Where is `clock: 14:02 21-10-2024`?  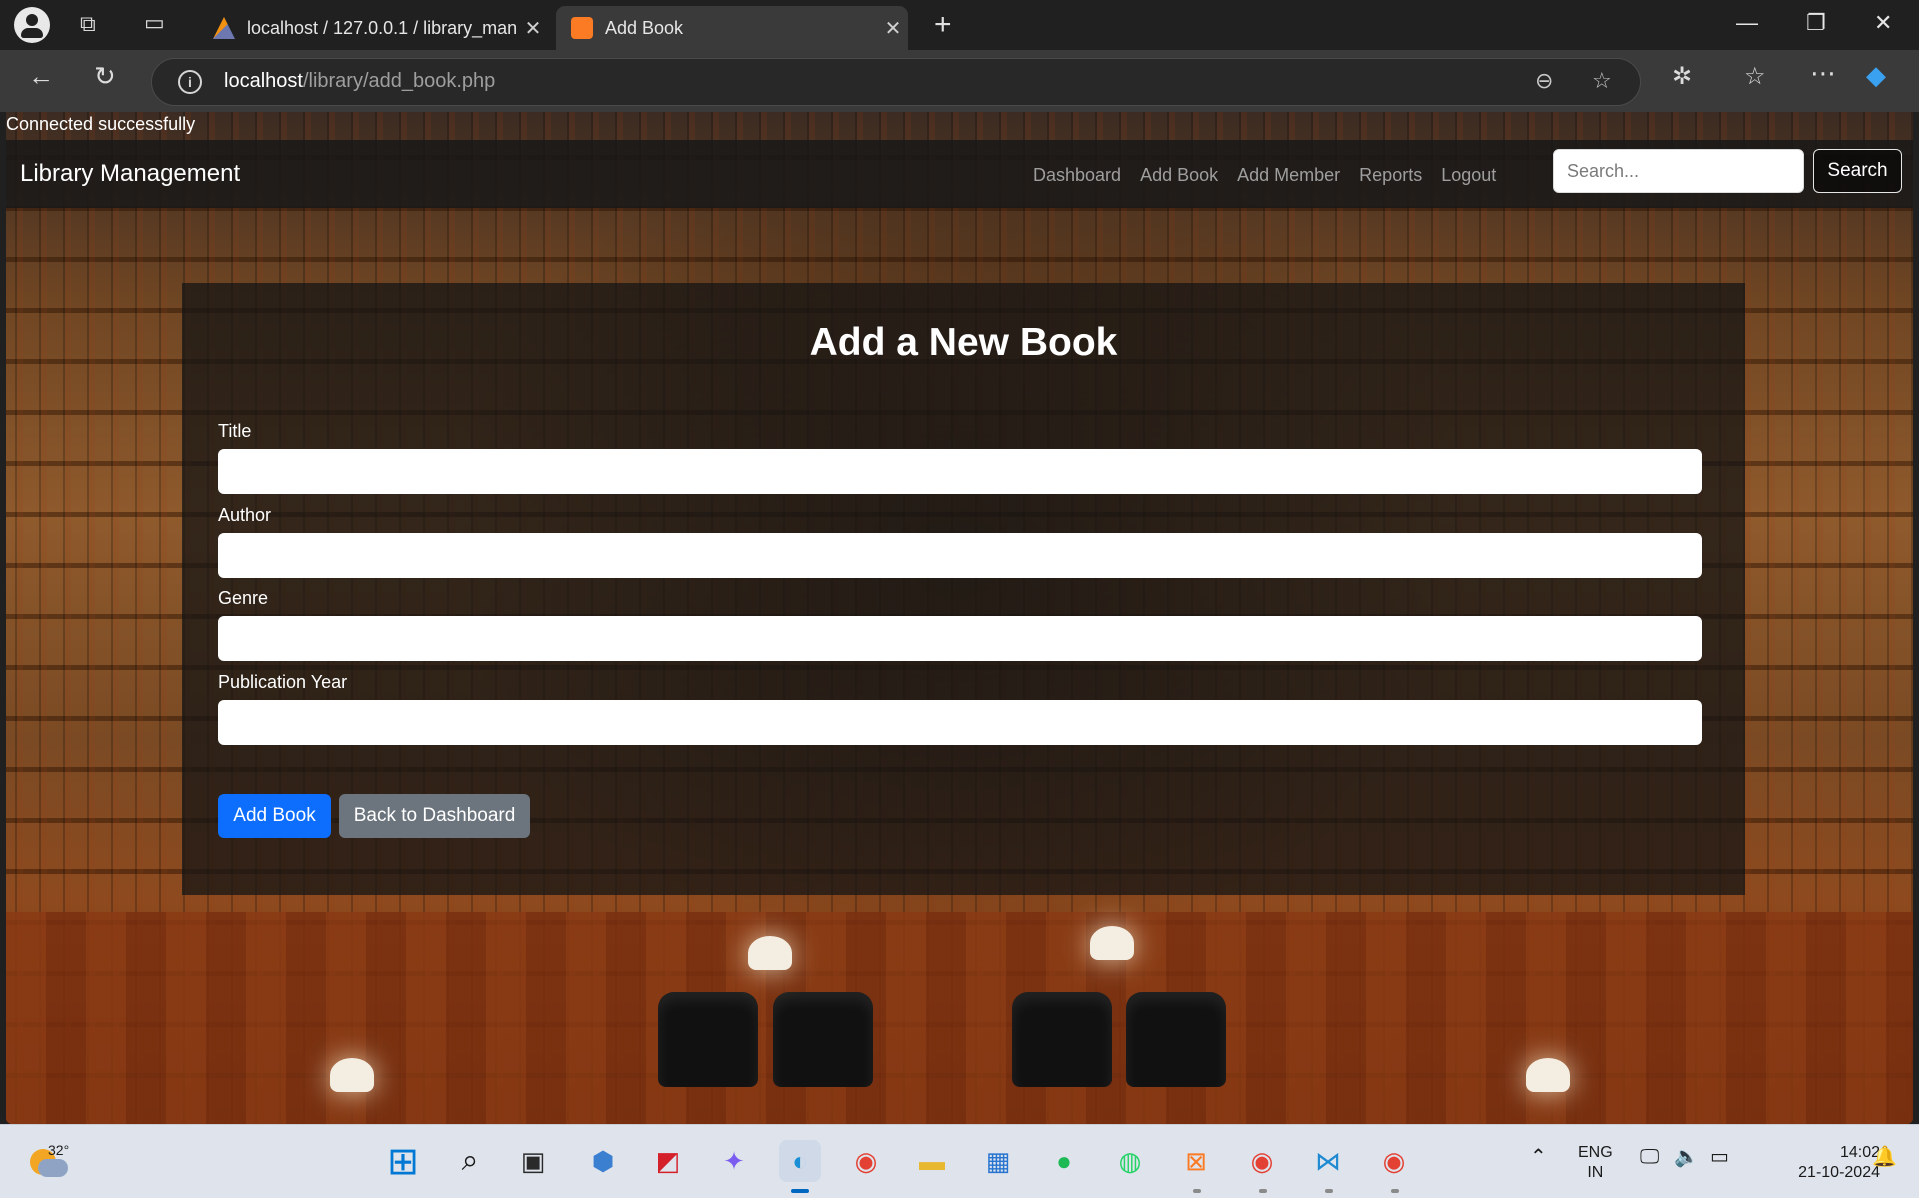 clock: 14:02 21-10-2024 is located at coordinates (1820, 1163).